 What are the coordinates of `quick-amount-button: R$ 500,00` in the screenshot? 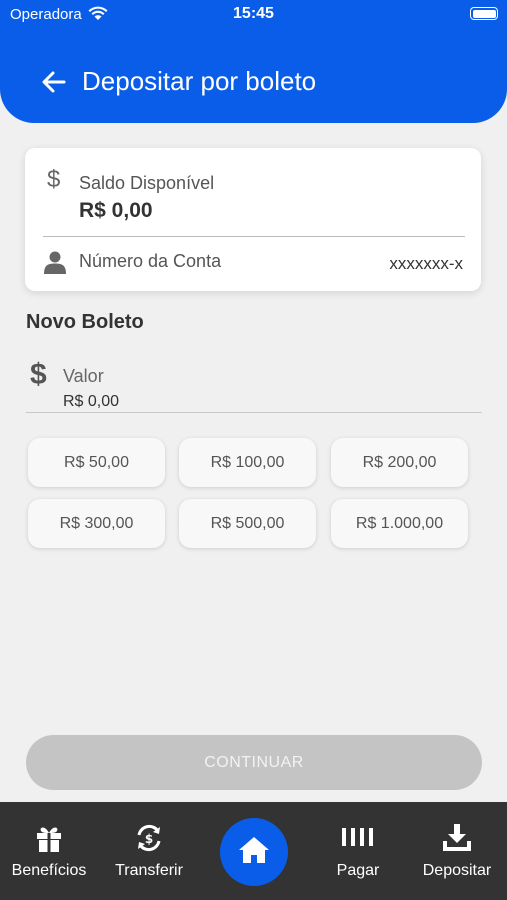 It's located at (247, 523).